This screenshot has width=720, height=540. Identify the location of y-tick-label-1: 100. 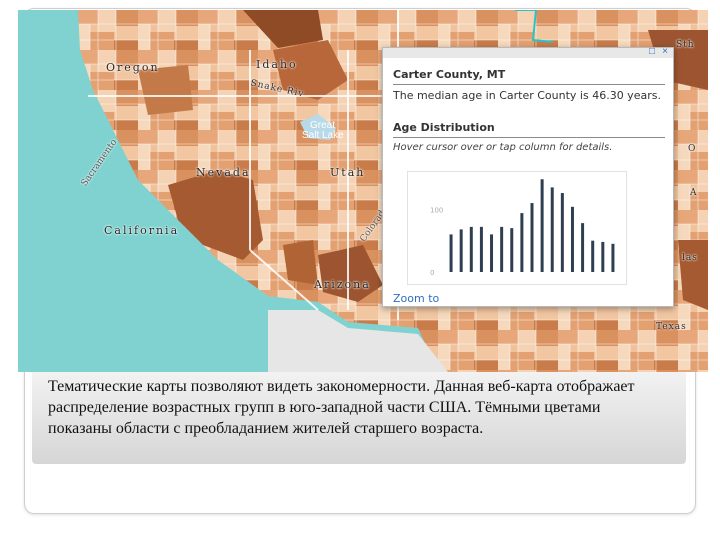
(436, 210).